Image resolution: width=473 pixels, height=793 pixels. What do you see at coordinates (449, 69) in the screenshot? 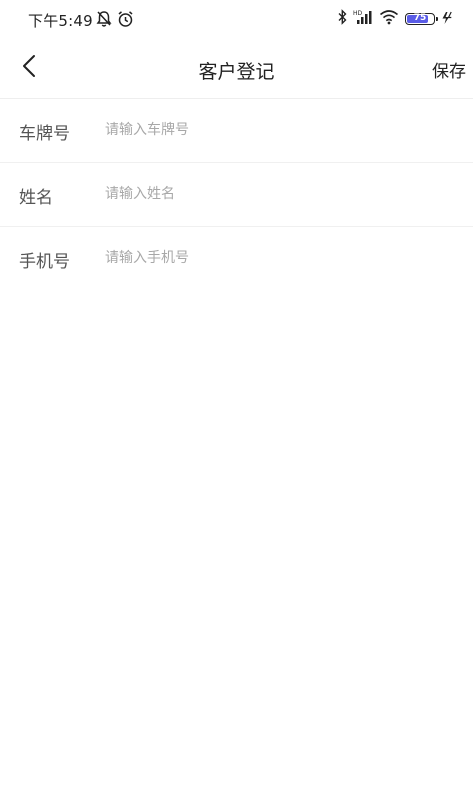
I see `save-button: 保存` at bounding box center [449, 69].